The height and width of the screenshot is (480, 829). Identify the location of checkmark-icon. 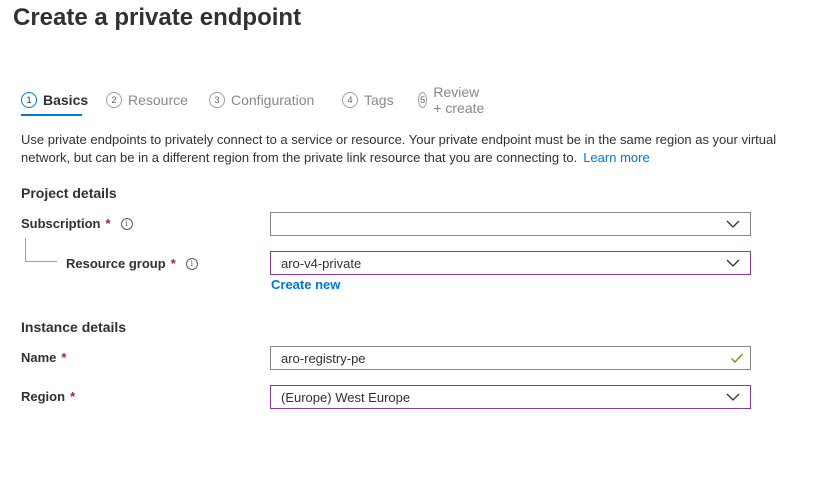
(737, 358).